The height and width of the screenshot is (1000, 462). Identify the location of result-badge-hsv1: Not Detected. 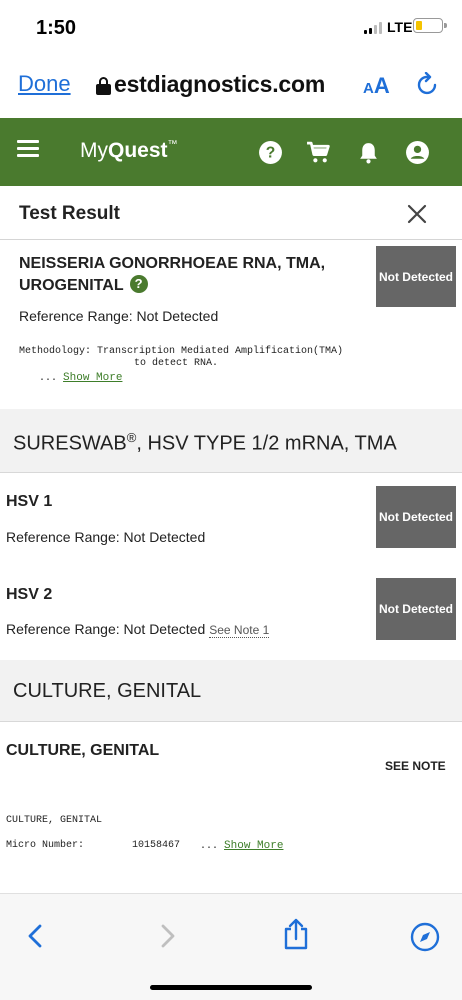
(416, 517).